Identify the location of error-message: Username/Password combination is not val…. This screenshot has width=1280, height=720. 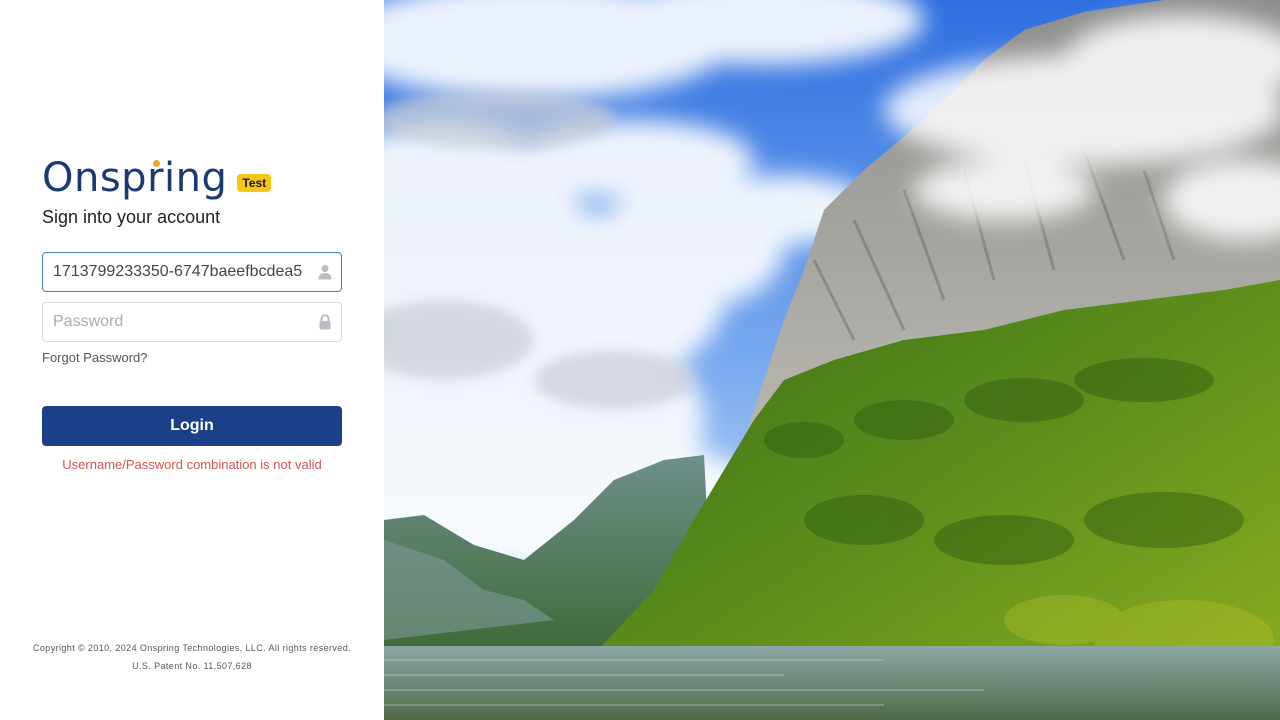
(192, 464).